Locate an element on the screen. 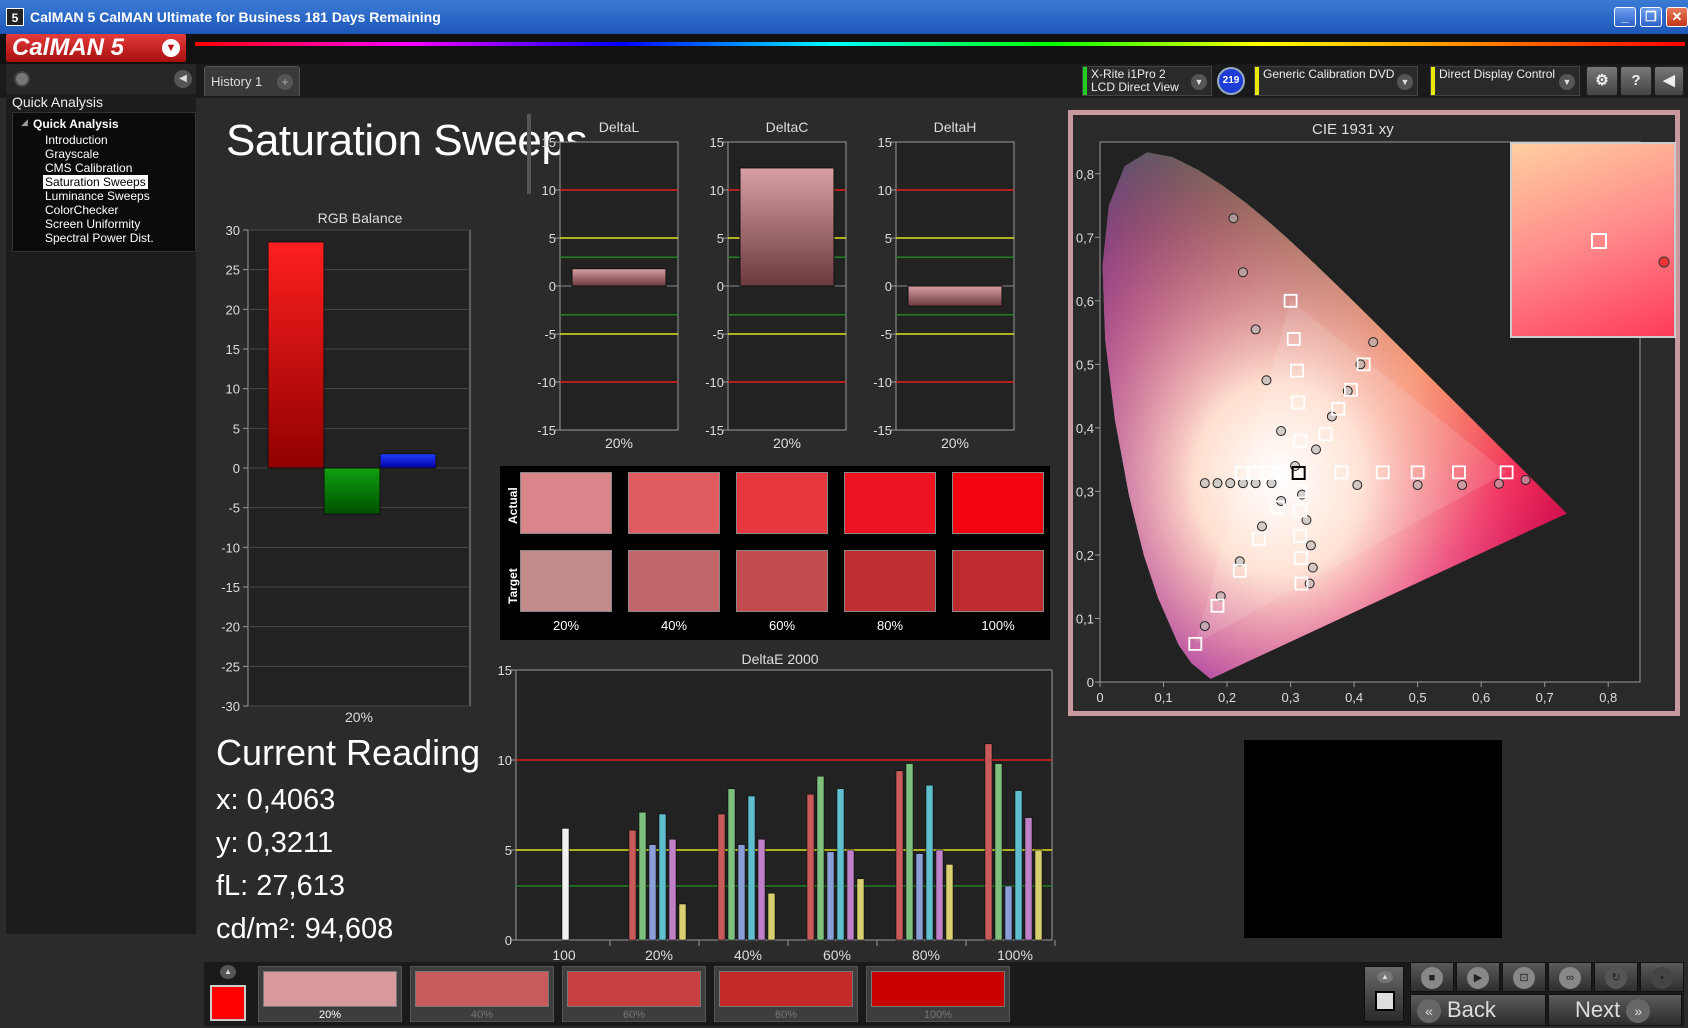 The width and height of the screenshot is (1688, 1028). y-tick-label: 25 is located at coordinates (233, 270).